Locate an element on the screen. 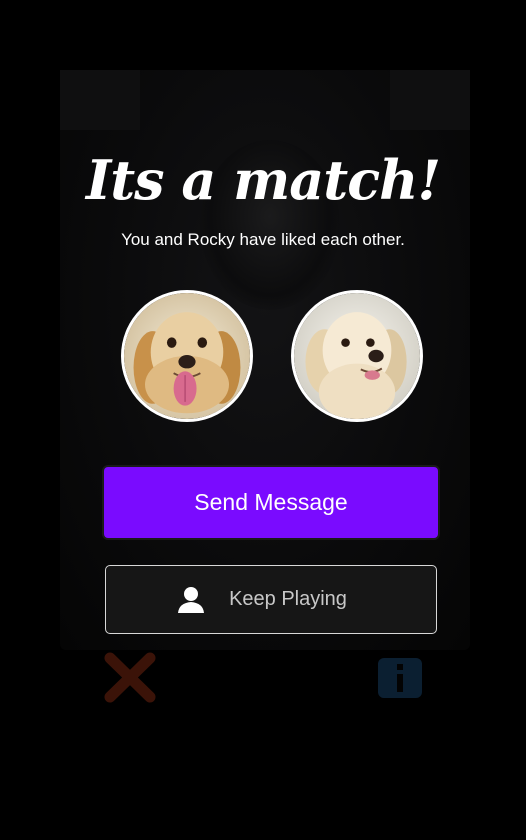  keep-playing-button: Keep Playing is located at coordinates (271, 599).